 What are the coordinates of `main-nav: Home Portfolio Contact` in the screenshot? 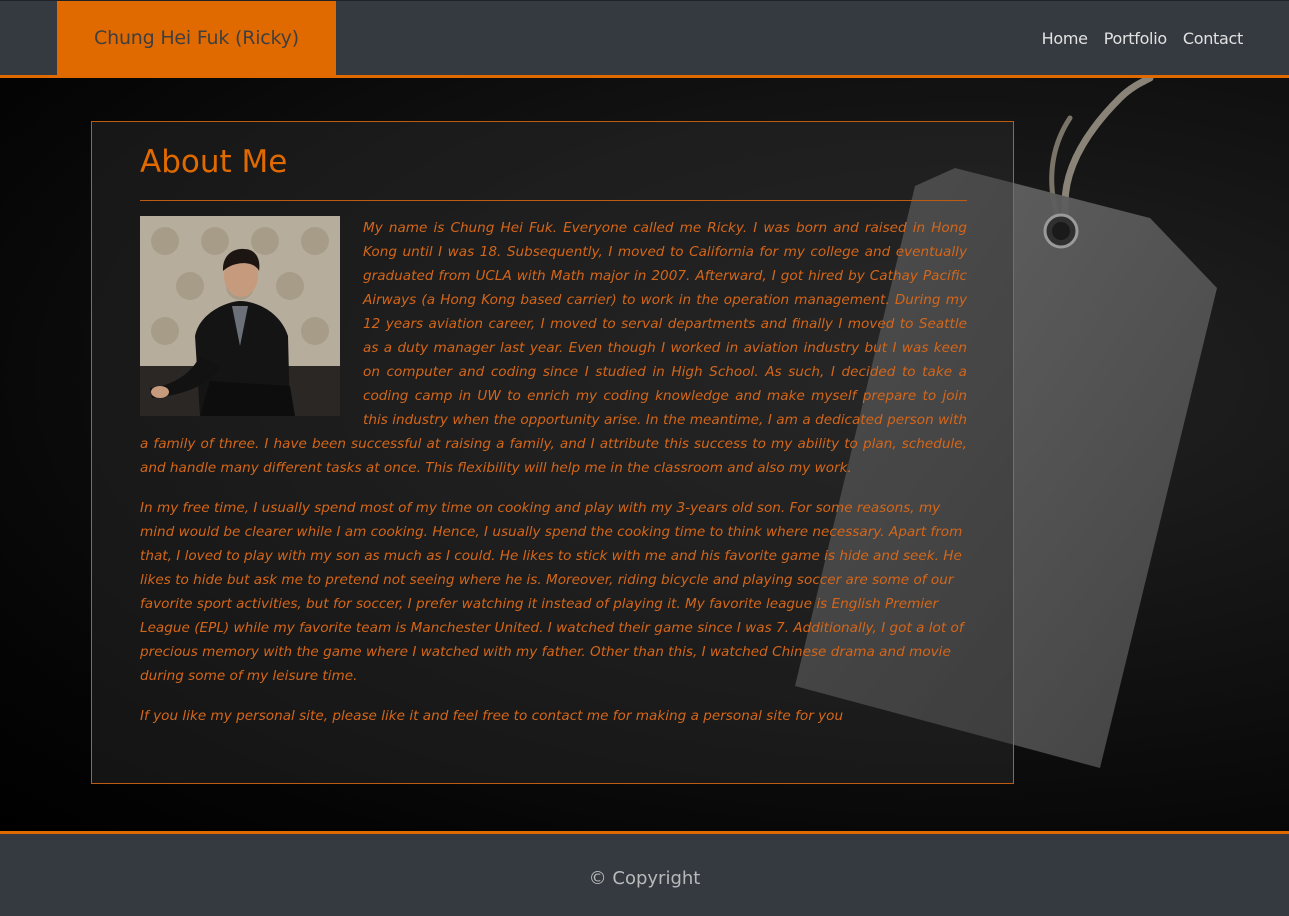 It's located at (1143, 38).